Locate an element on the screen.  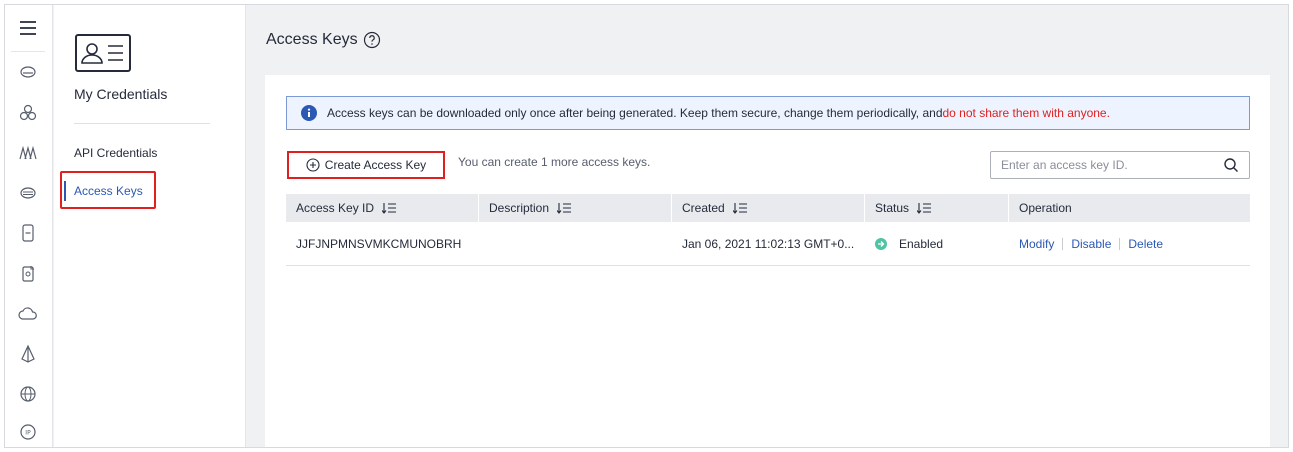
column-header-operation: Operation is located at coordinates (1129, 208).